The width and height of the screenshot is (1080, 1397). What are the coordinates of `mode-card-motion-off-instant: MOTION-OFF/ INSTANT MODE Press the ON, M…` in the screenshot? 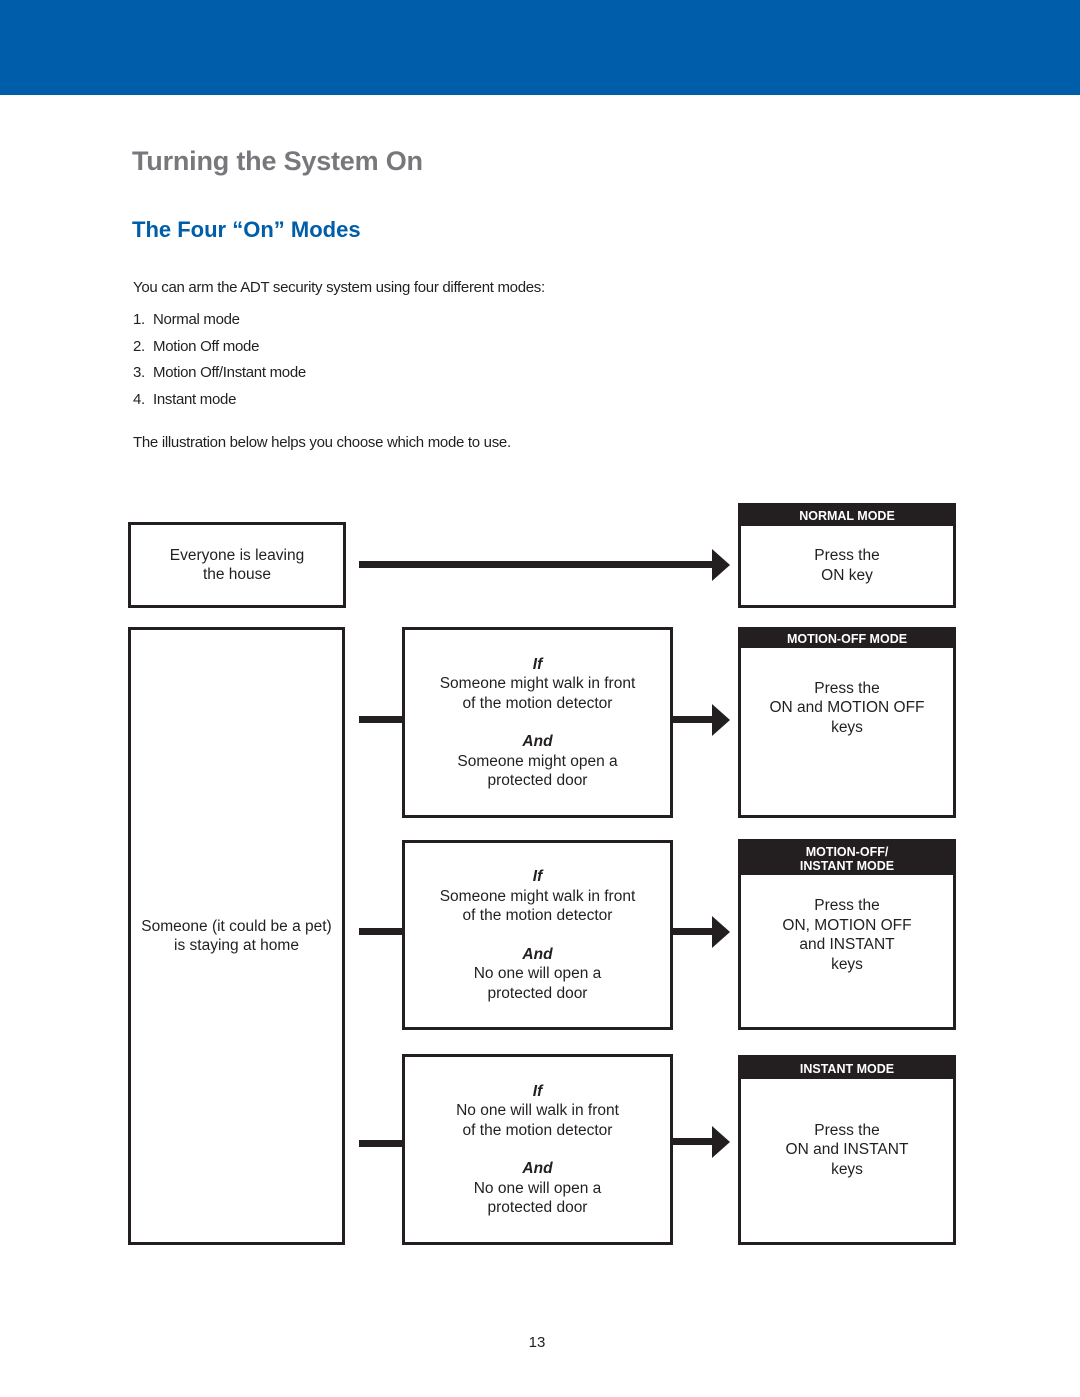 It's located at (847, 934).